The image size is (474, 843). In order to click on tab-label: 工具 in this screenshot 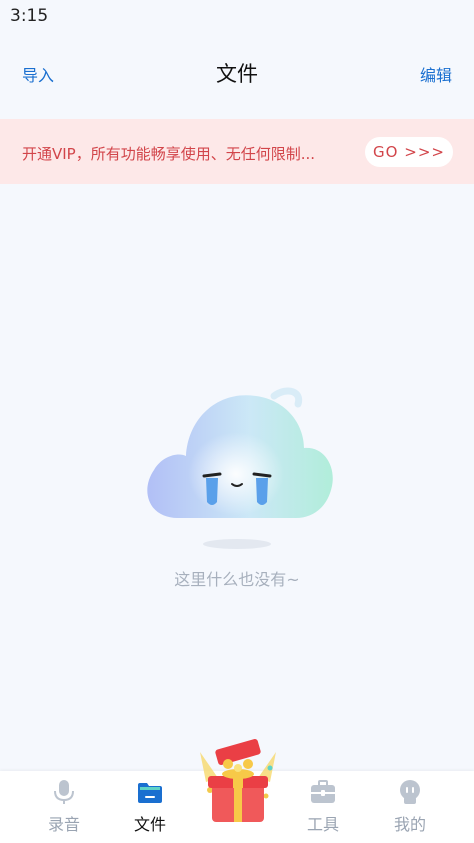, I will do `click(322, 824)`.